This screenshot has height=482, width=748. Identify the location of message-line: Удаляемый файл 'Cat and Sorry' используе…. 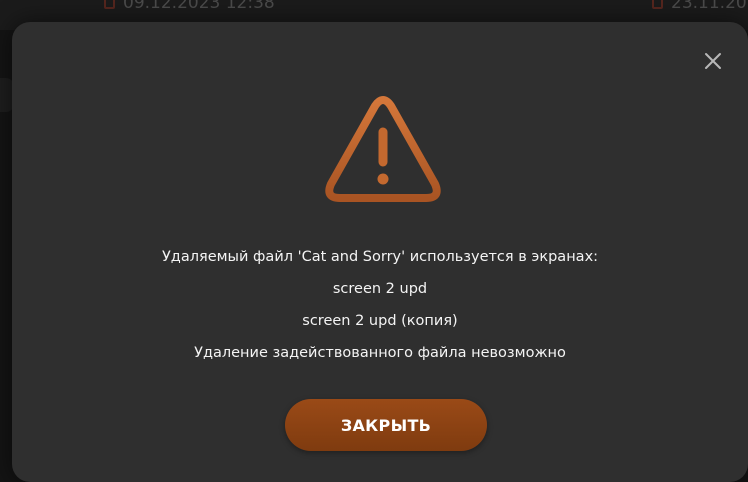
(380, 257).